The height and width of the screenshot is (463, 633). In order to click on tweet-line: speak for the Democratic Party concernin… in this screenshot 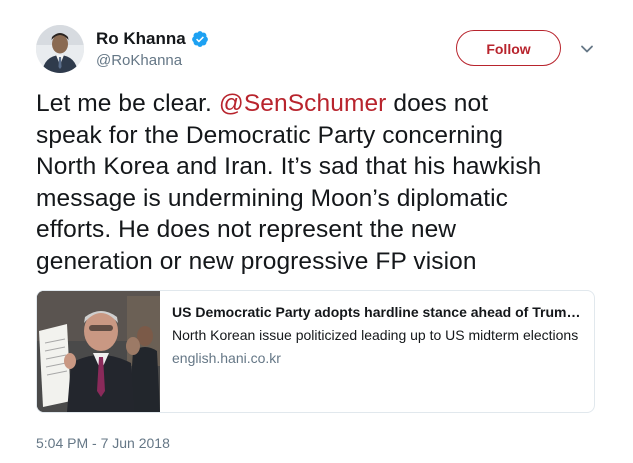, I will do `click(270, 135)`.